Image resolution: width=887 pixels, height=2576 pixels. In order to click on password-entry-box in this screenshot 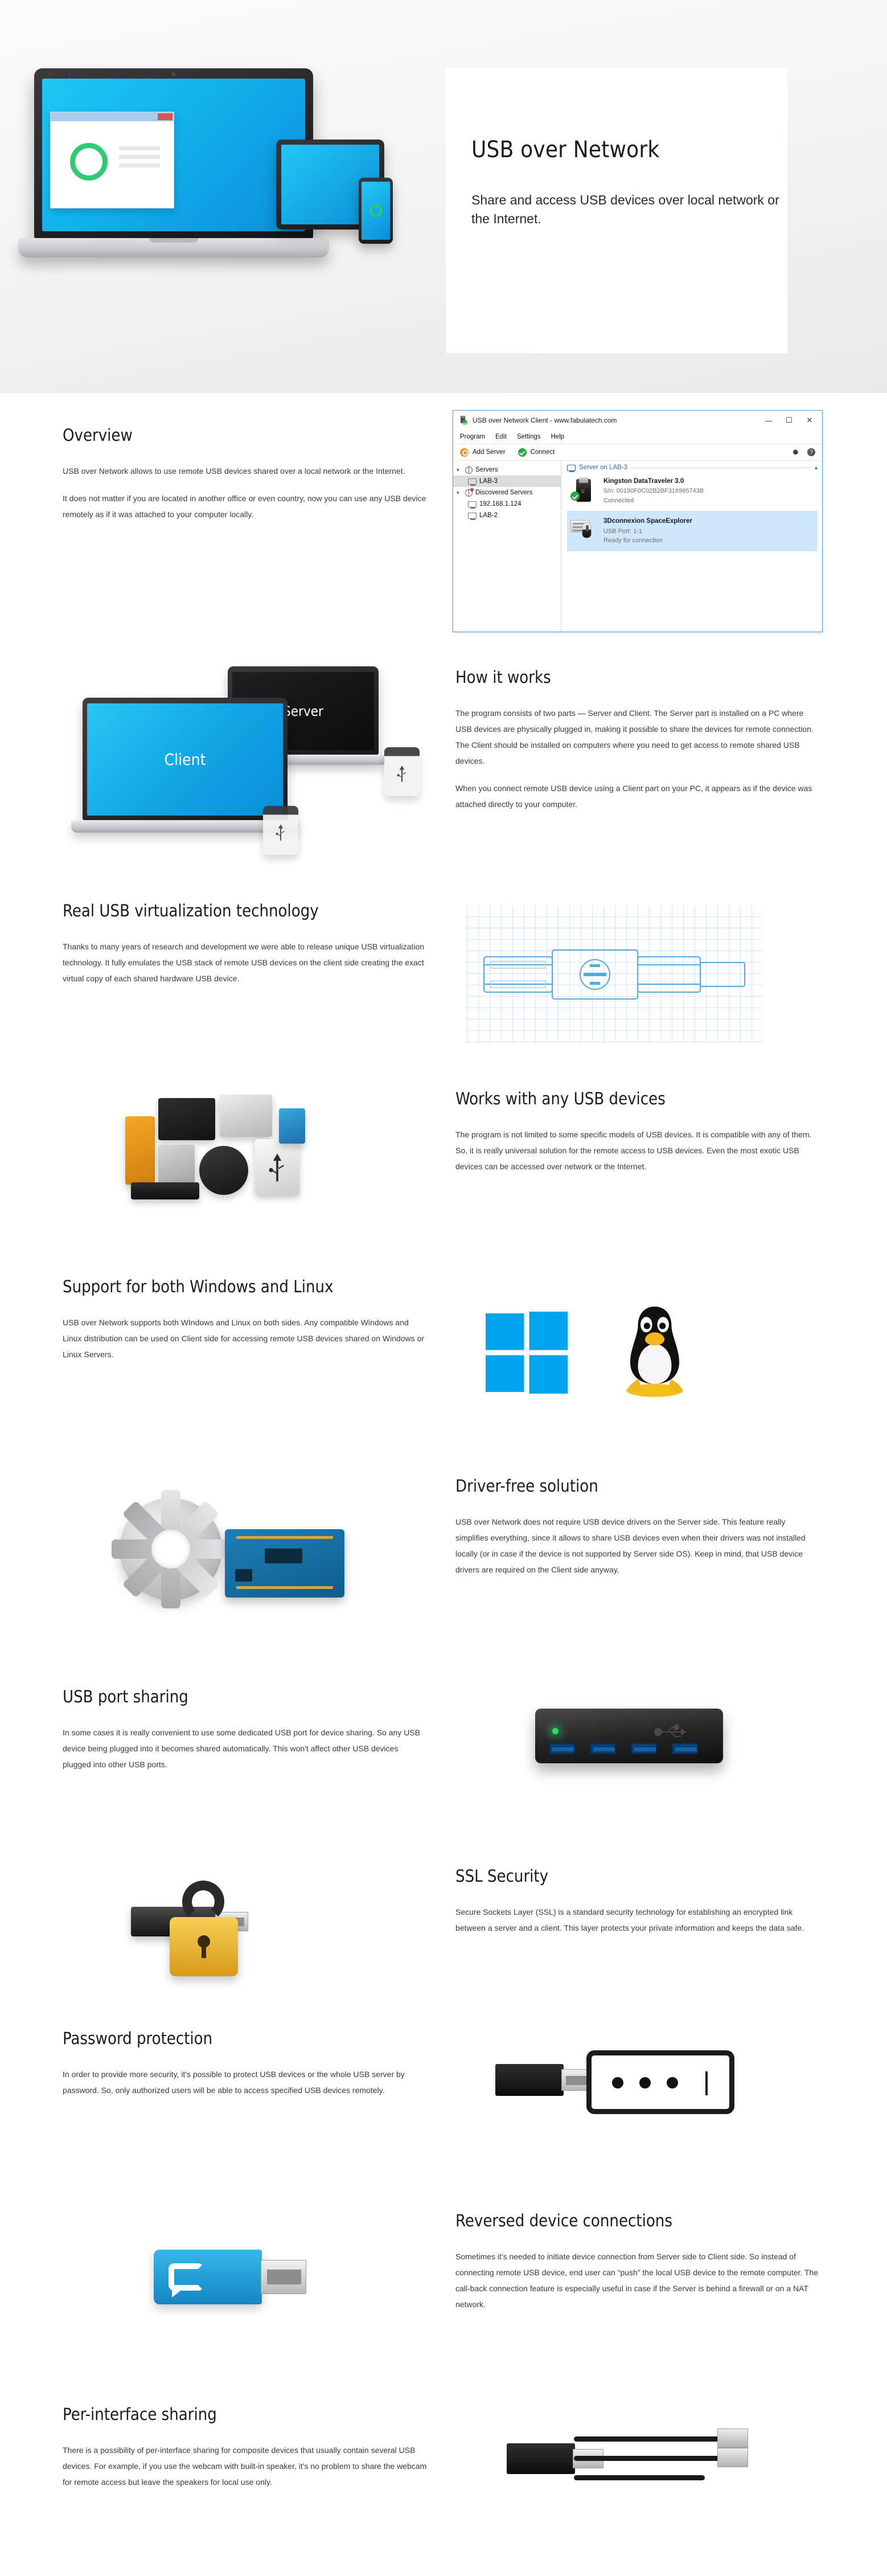, I will do `click(660, 2082)`.